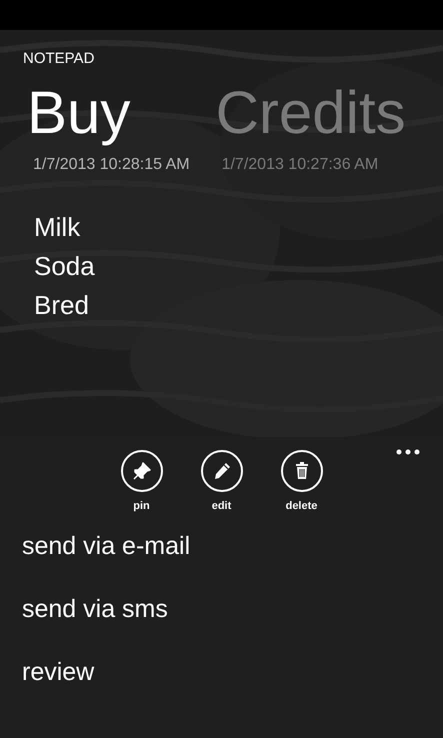 The height and width of the screenshot is (738, 443). What do you see at coordinates (95, 609) in the screenshot?
I see `menu-item: send via sms` at bounding box center [95, 609].